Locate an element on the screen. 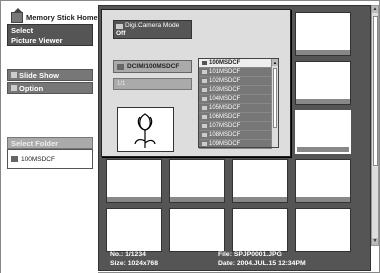  slideshow-icon is located at coordinates (14, 75).